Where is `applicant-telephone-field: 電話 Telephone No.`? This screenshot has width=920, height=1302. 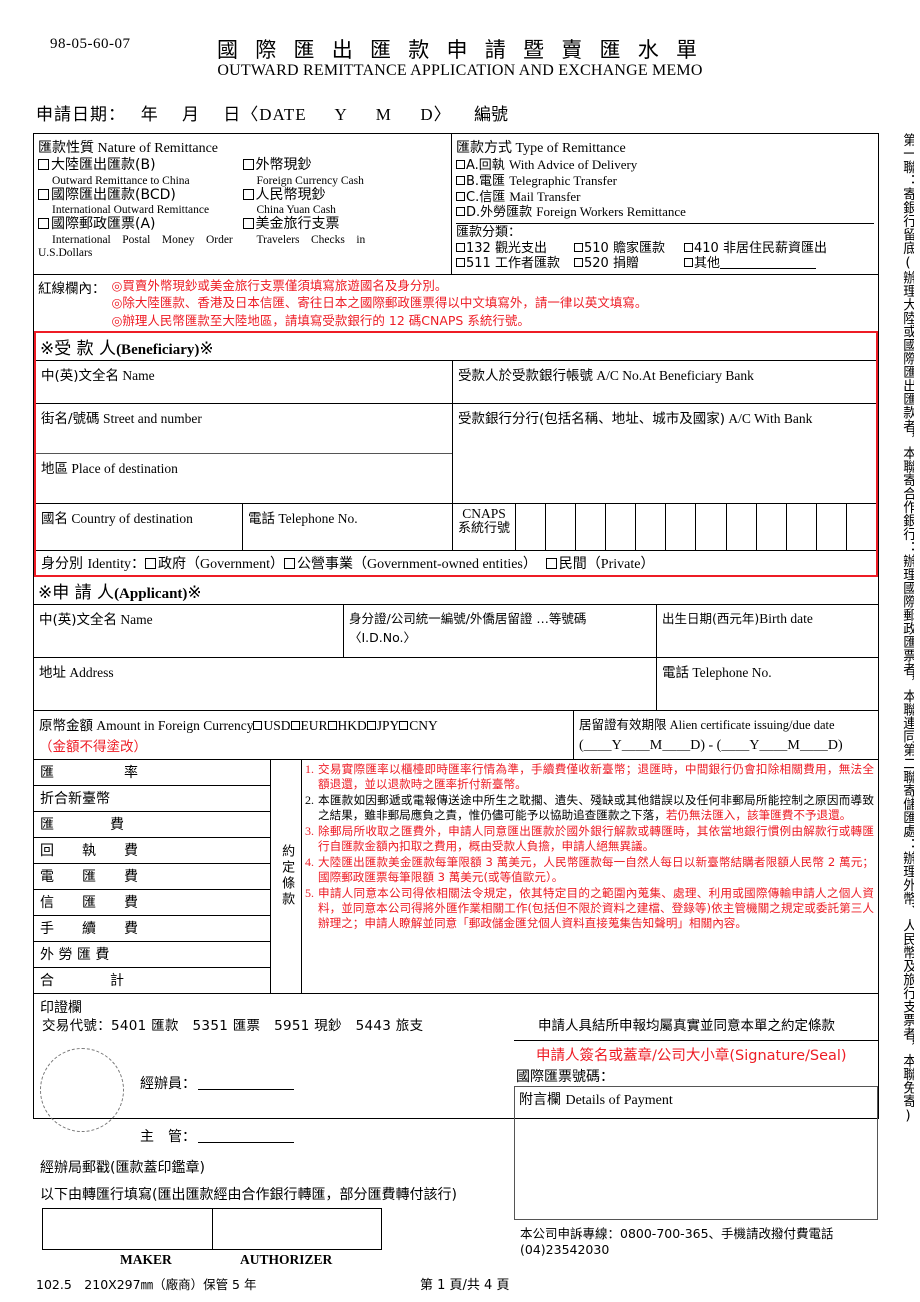
applicant-telephone-field: 電話 Telephone No. is located at coordinates (767, 684).